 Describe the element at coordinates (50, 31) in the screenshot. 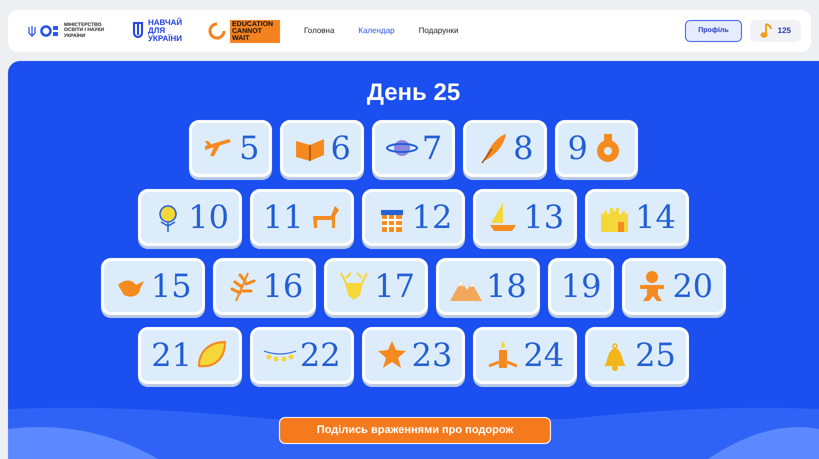

I see `ministry-logo-icon` at that location.